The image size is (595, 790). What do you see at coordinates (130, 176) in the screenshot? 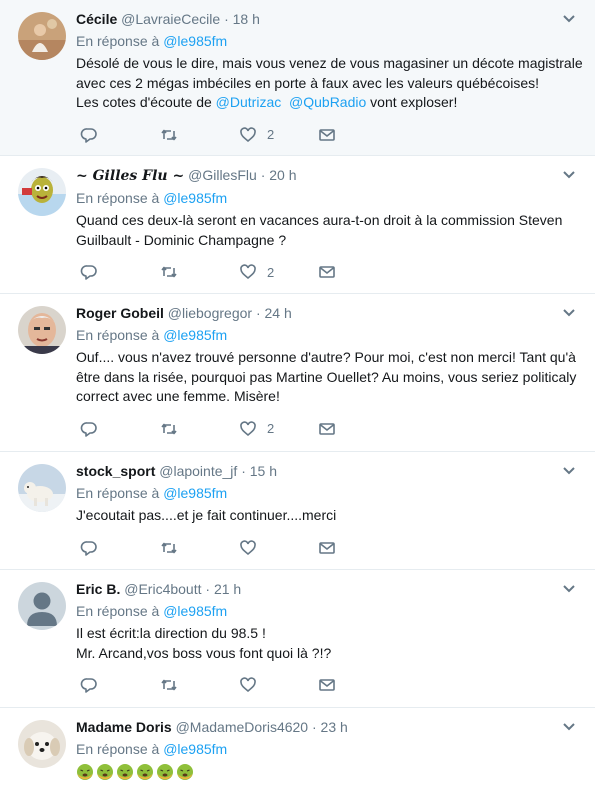
I see `user-name: ~ Gilles Flu ~` at bounding box center [130, 176].